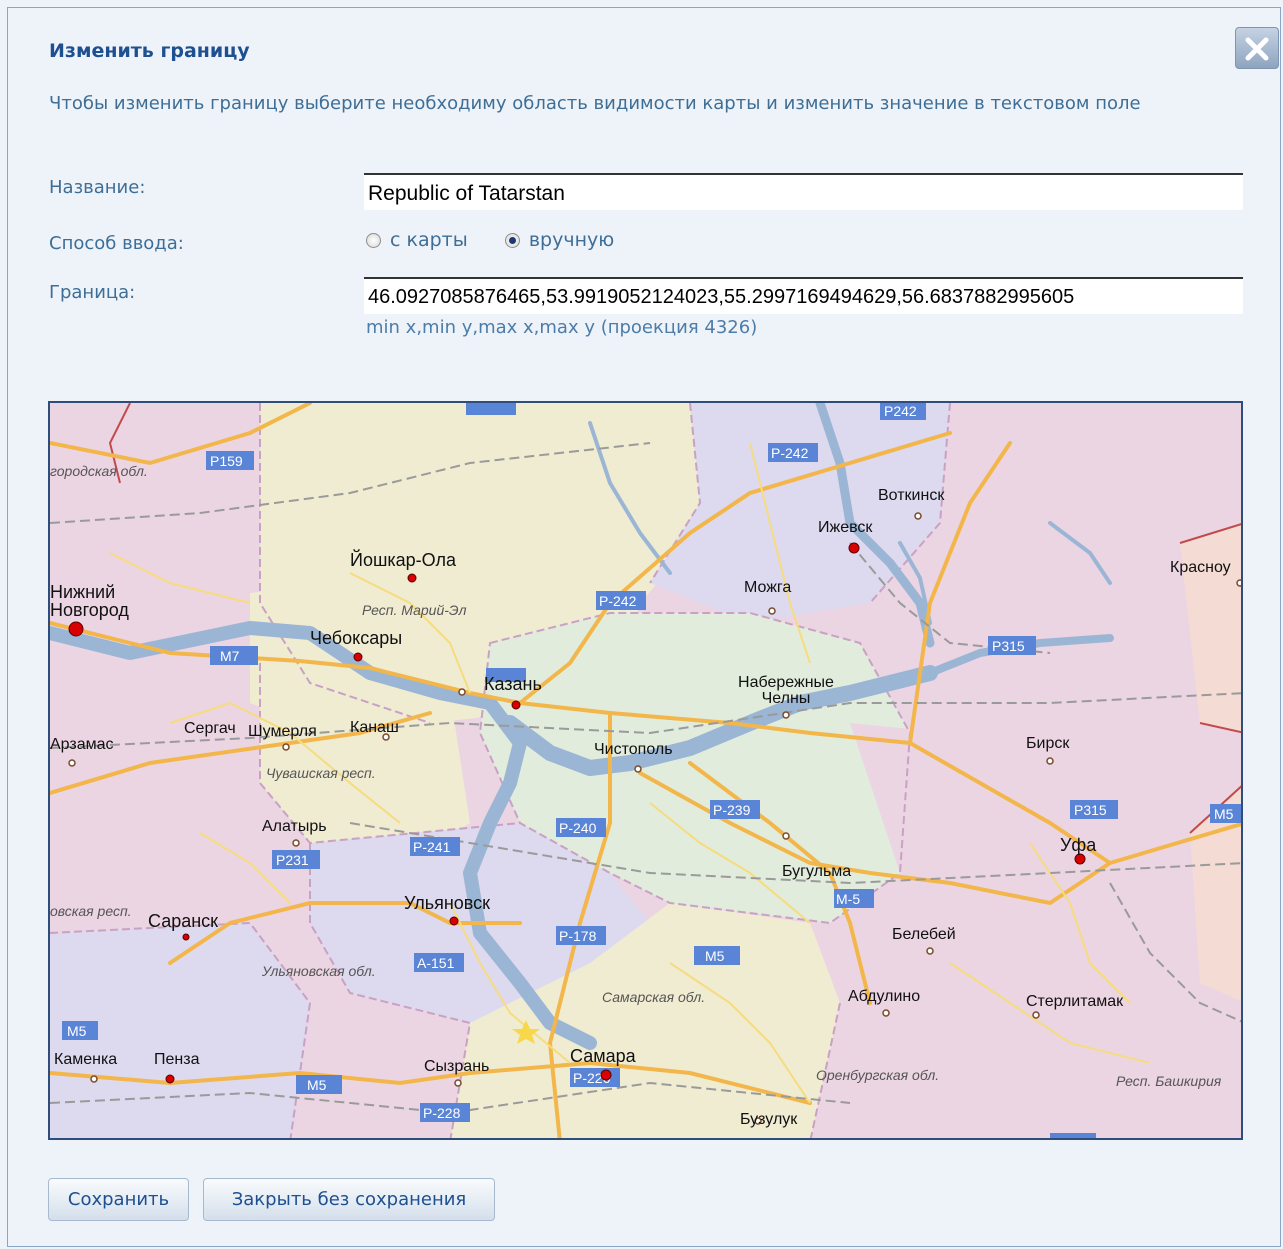  I want to click on radio-manual: вручную, so click(559, 240).